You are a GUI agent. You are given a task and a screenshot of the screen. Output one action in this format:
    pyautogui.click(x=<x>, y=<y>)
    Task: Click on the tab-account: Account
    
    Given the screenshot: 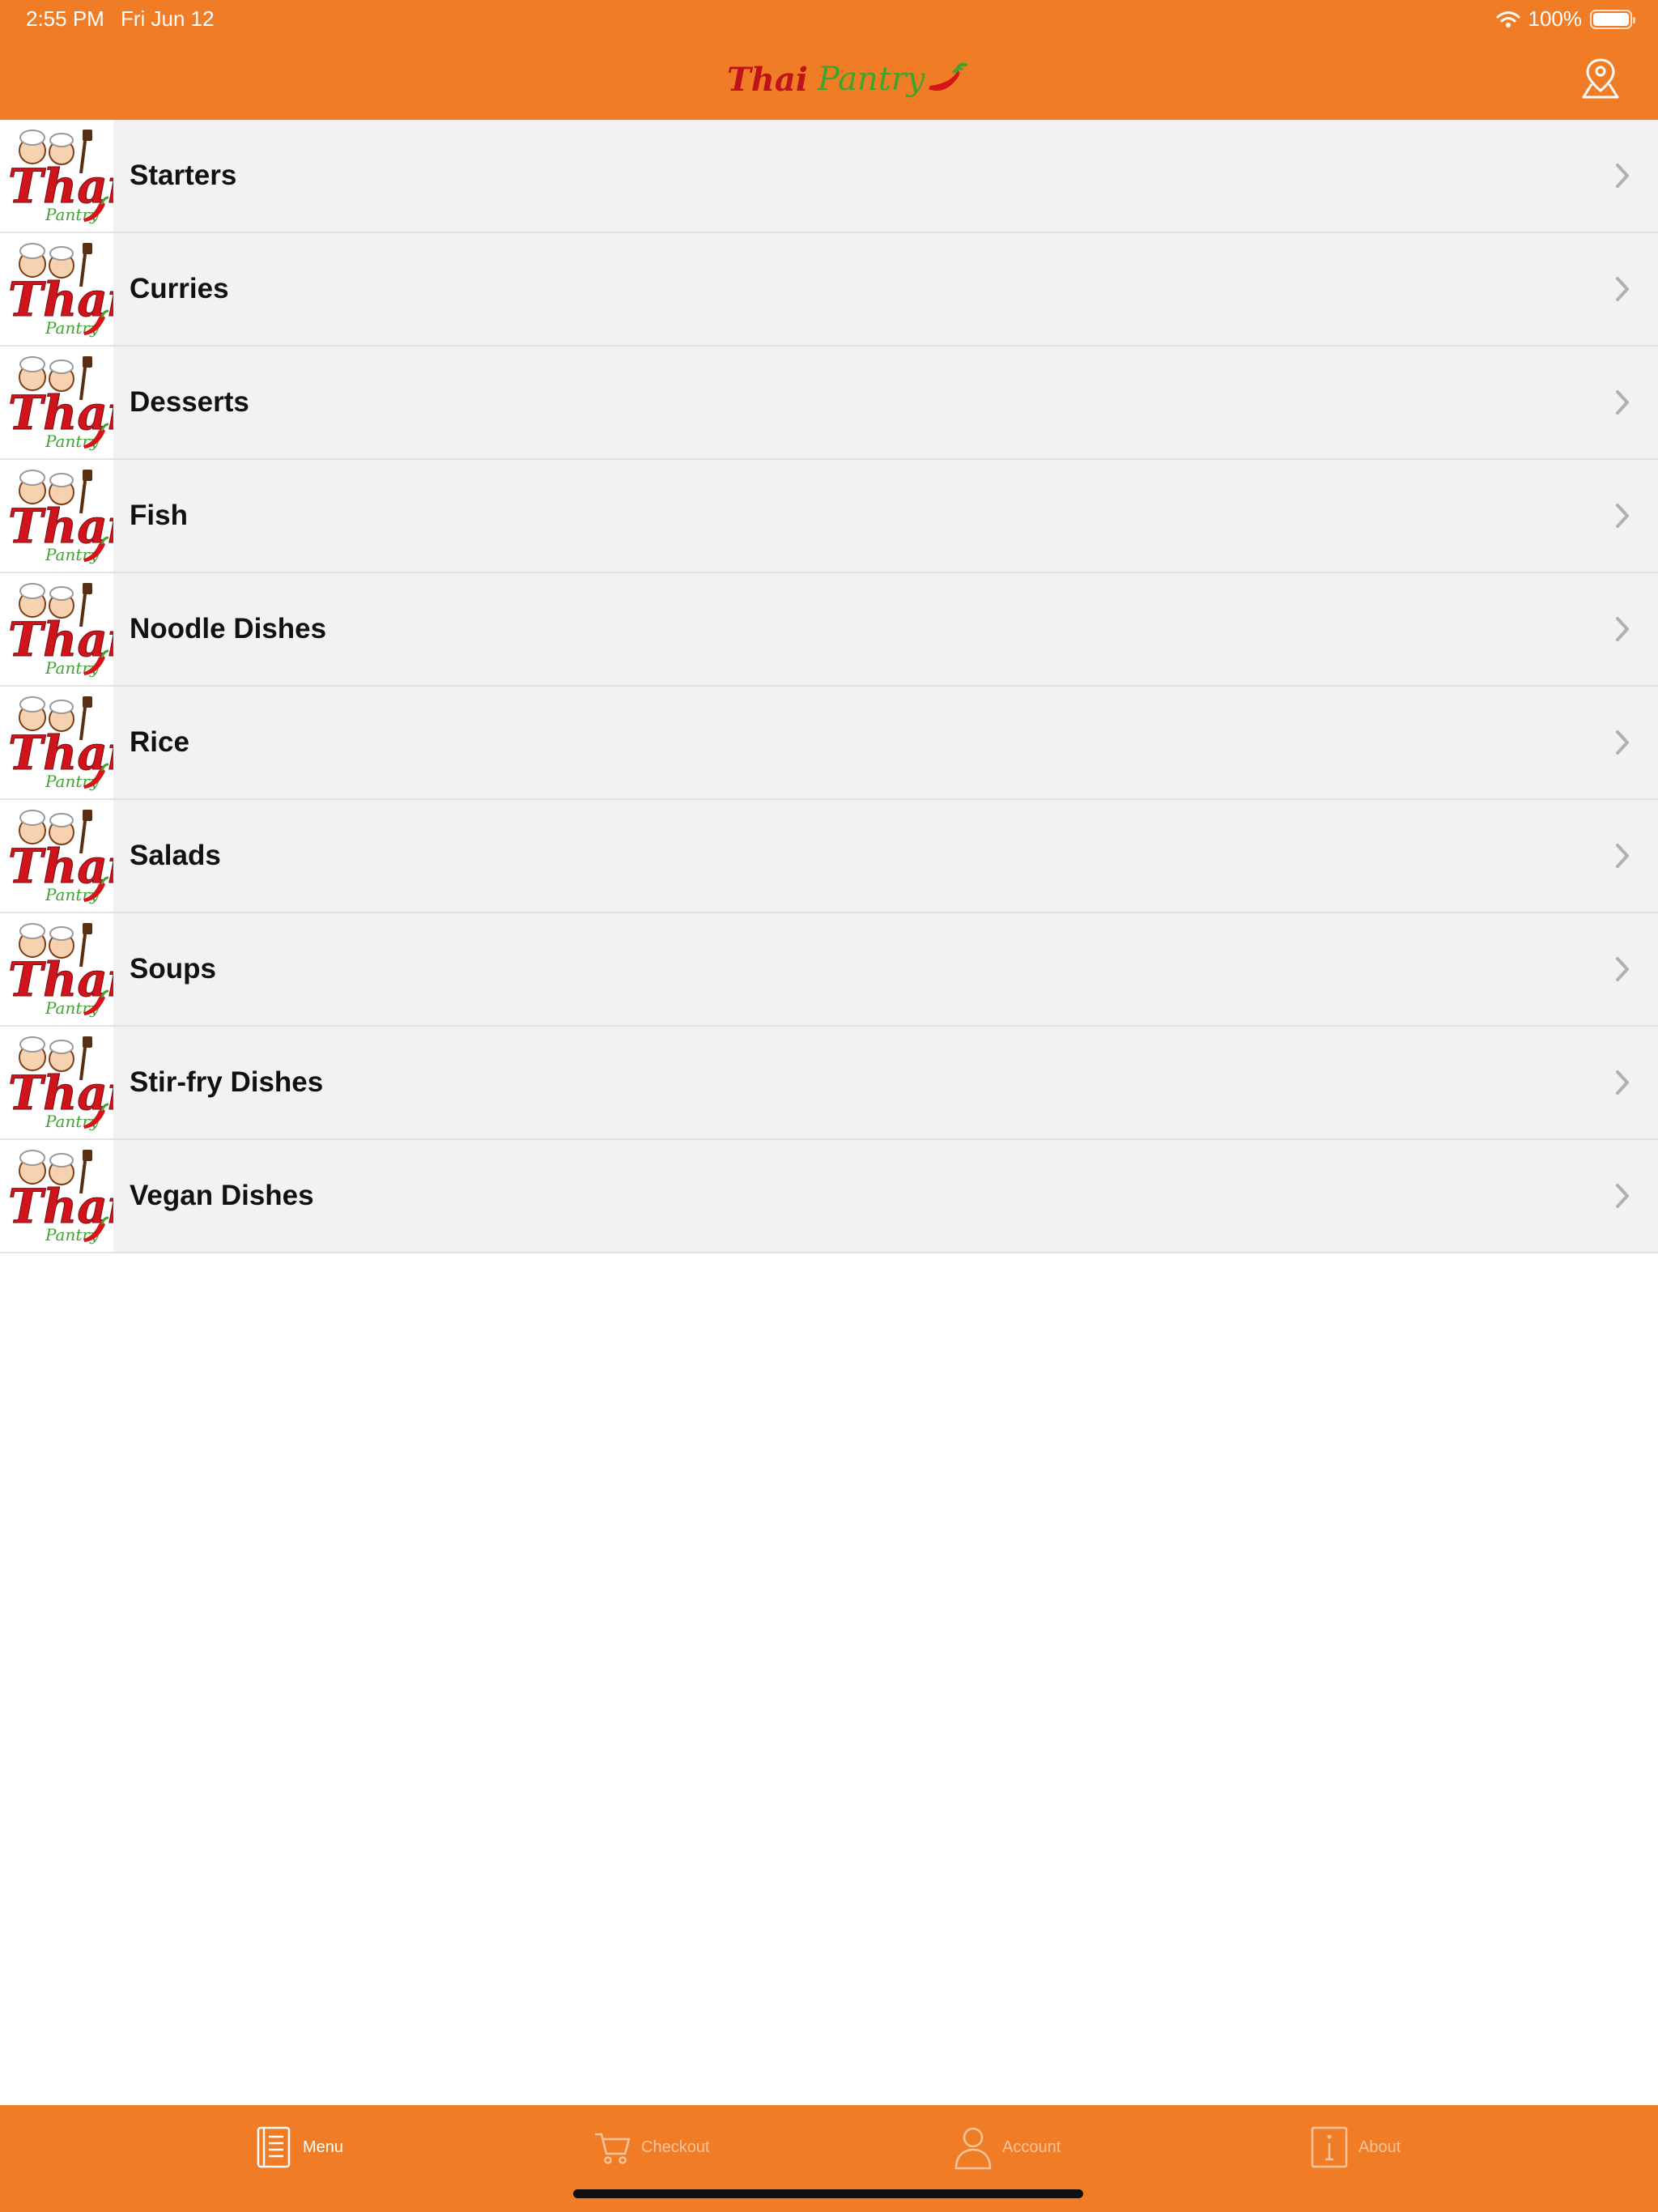 What is the action you would take?
    pyautogui.click(x=1007, y=2148)
    